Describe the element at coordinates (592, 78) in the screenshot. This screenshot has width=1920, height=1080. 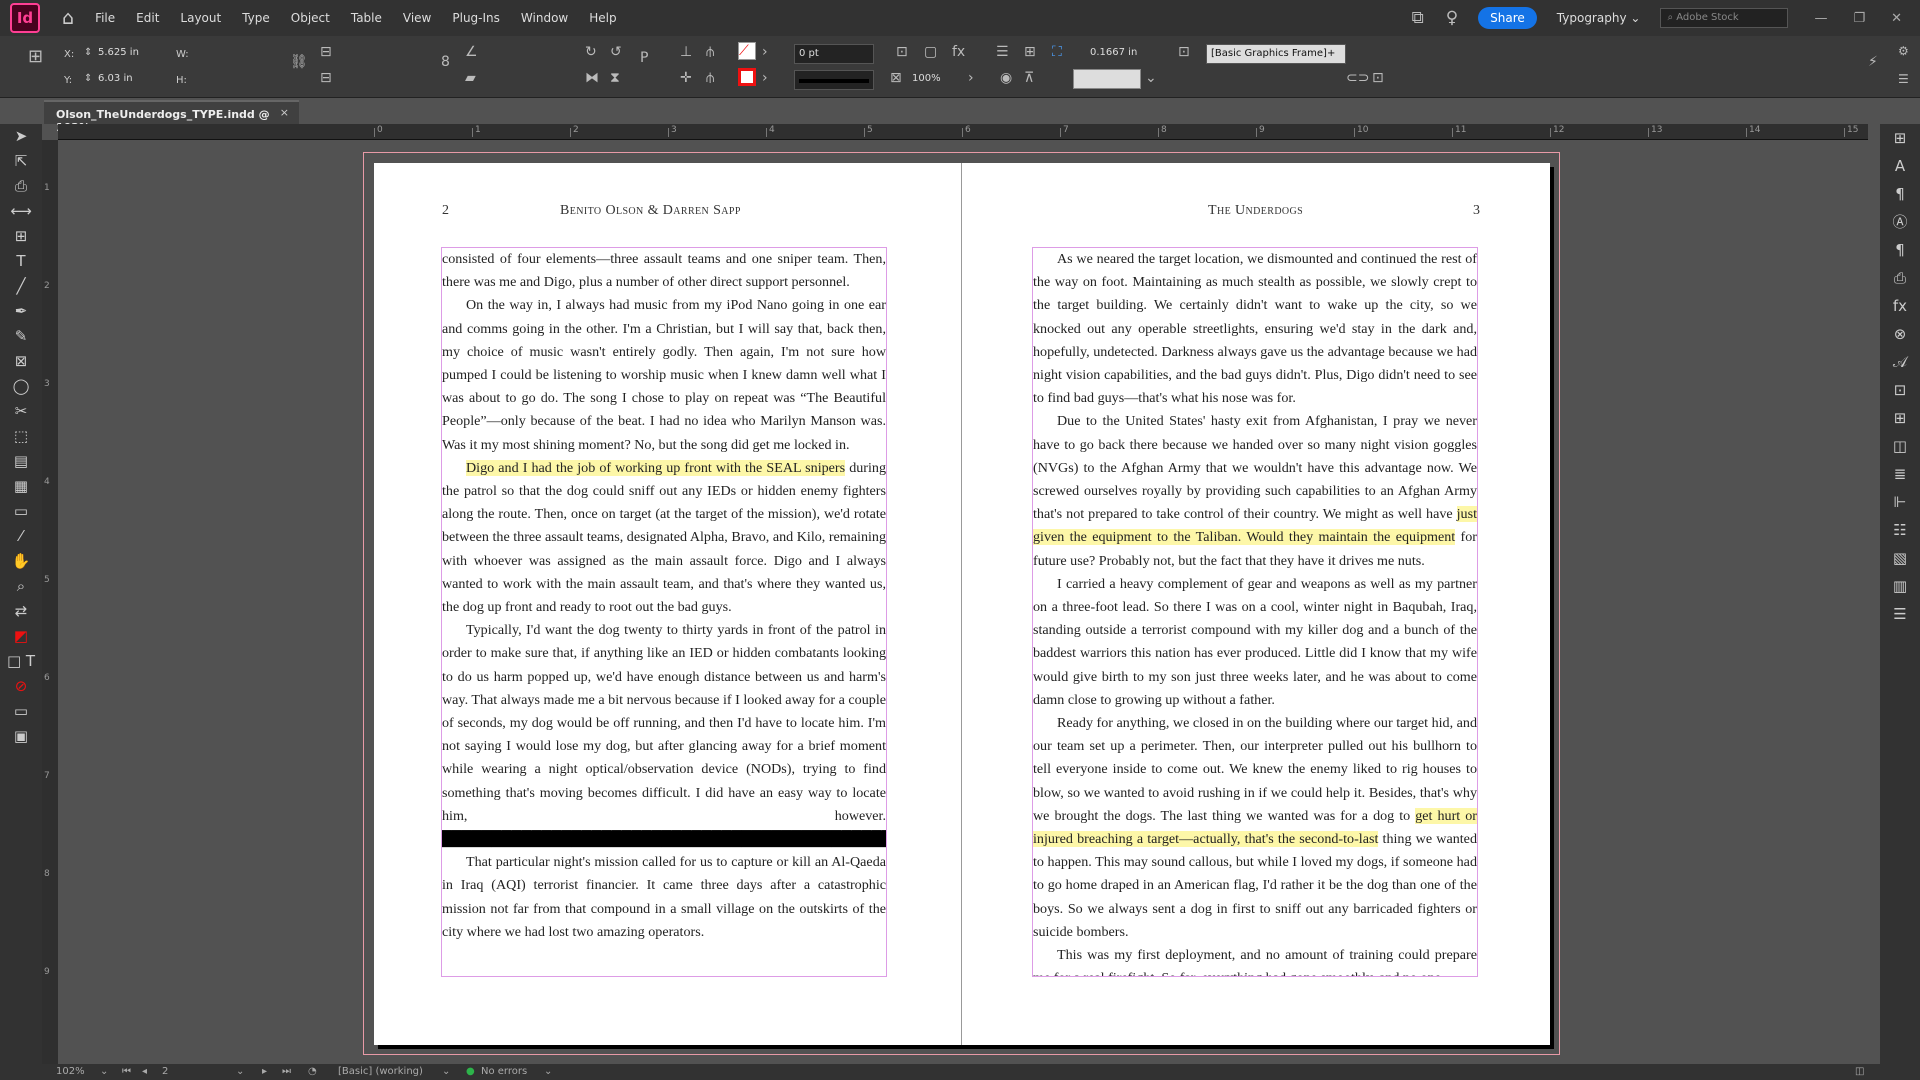
I see `flip-horizontal-icon: ⧓` at that location.